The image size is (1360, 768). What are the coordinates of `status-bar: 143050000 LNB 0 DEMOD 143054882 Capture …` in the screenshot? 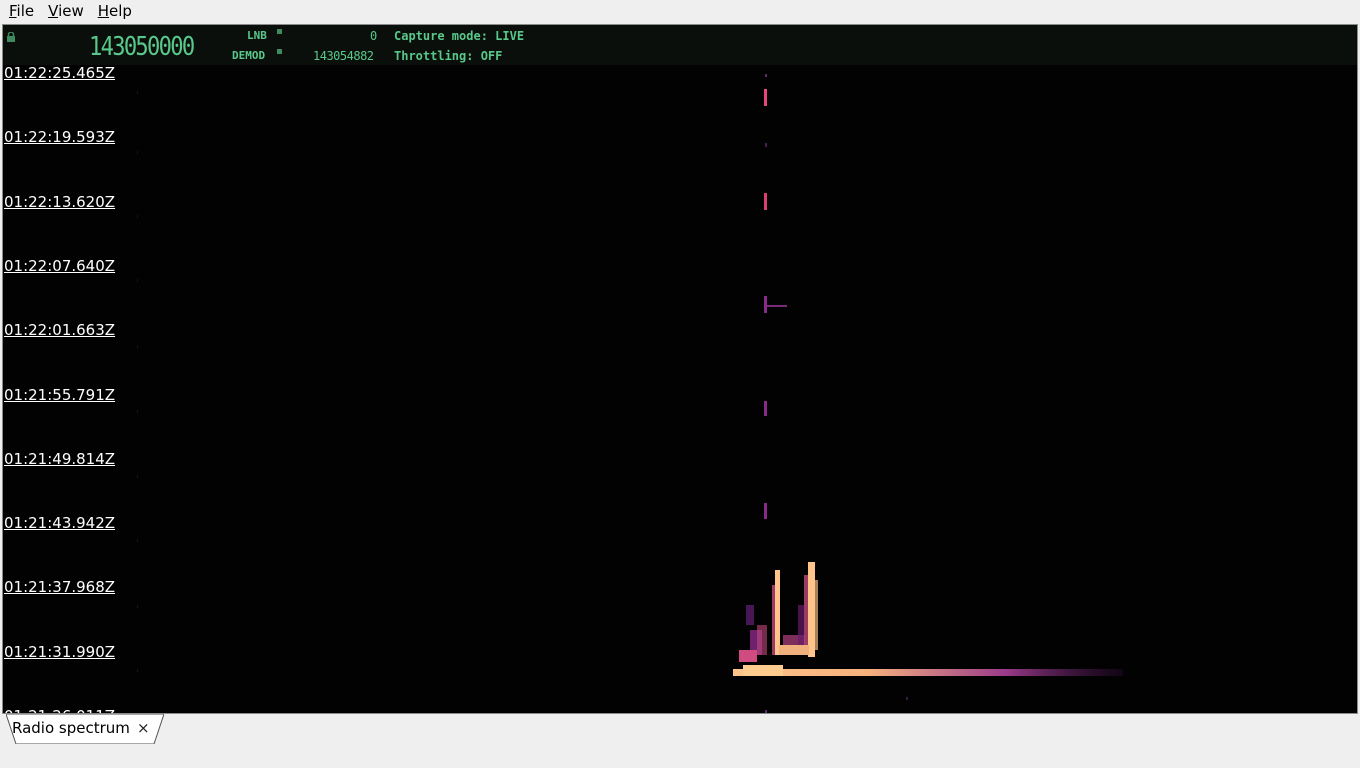 It's located at (680, 45).